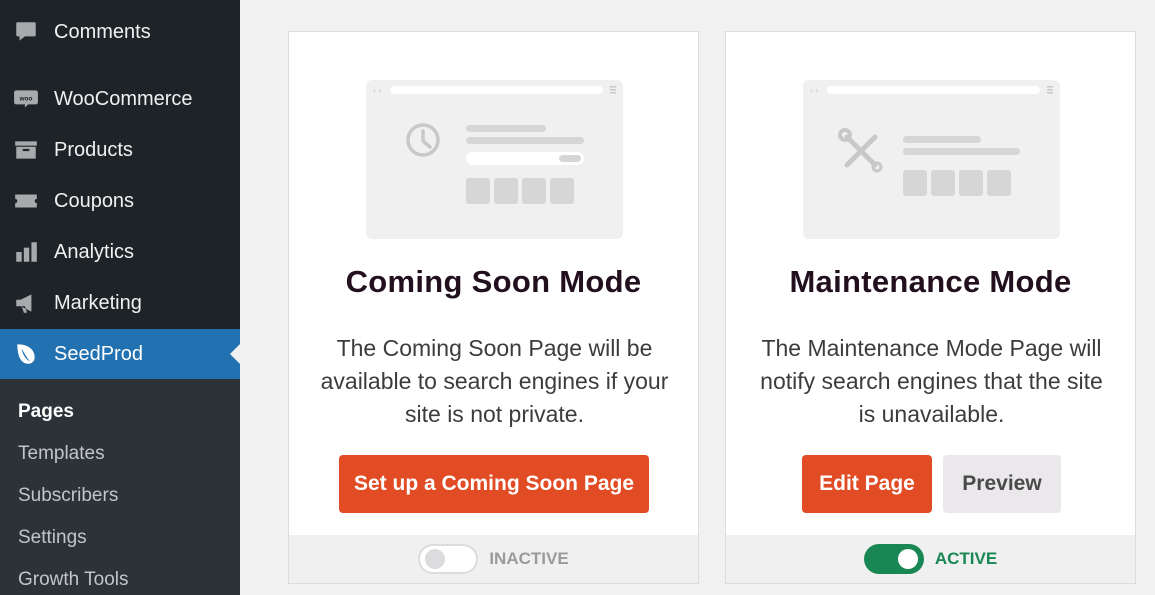 The height and width of the screenshot is (595, 1155). Describe the element at coordinates (61, 454) in the screenshot. I see `submenu-item-templates: Templates` at that location.